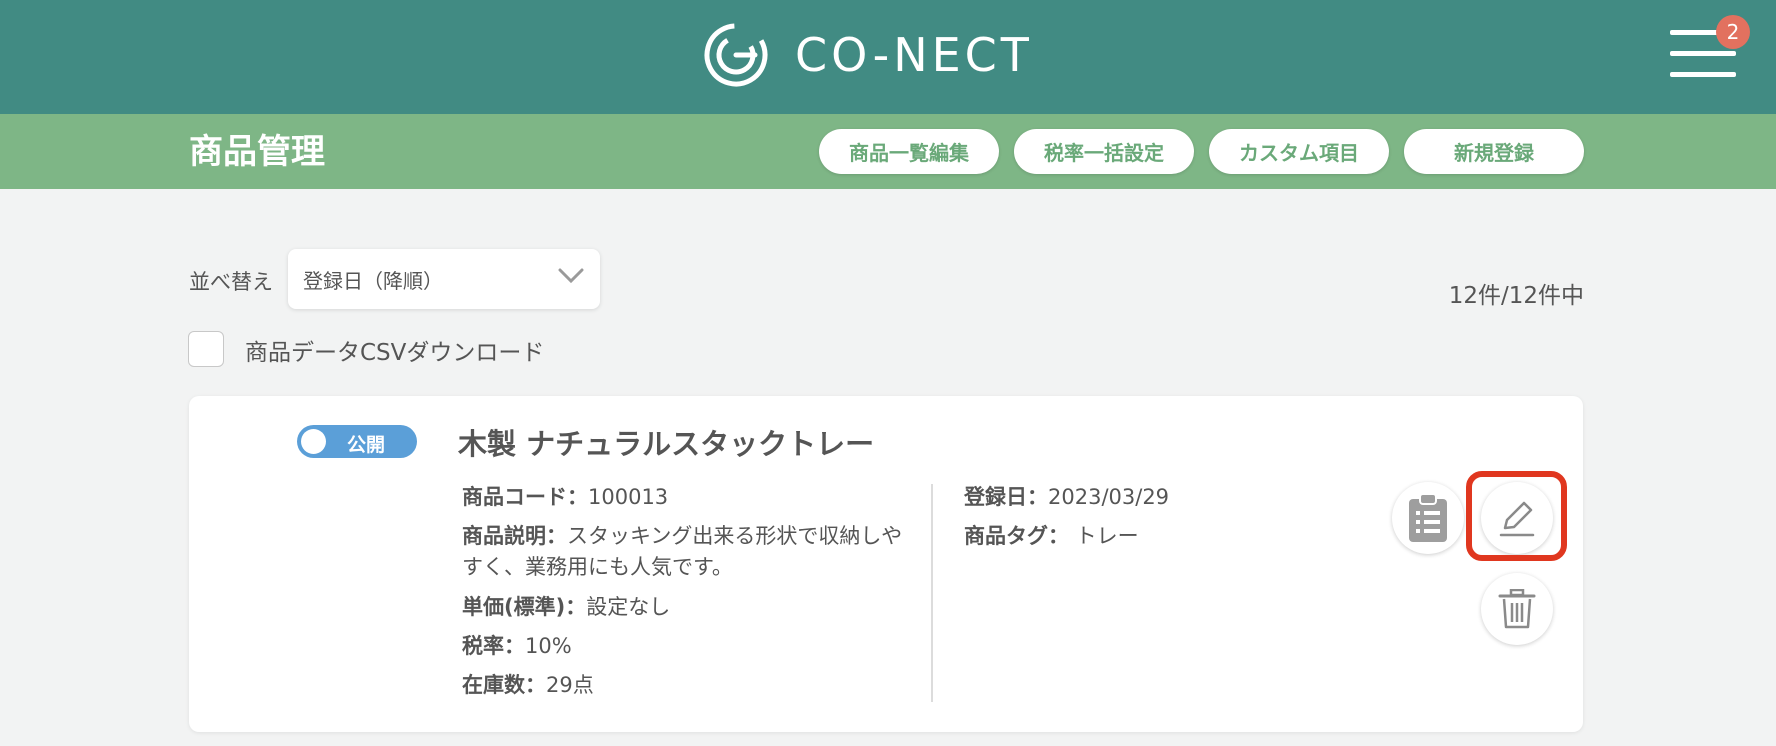 The width and height of the screenshot is (1776, 746). What do you see at coordinates (373, 281) in the screenshot?
I see `sort-select-value: 登録日（降順）` at bounding box center [373, 281].